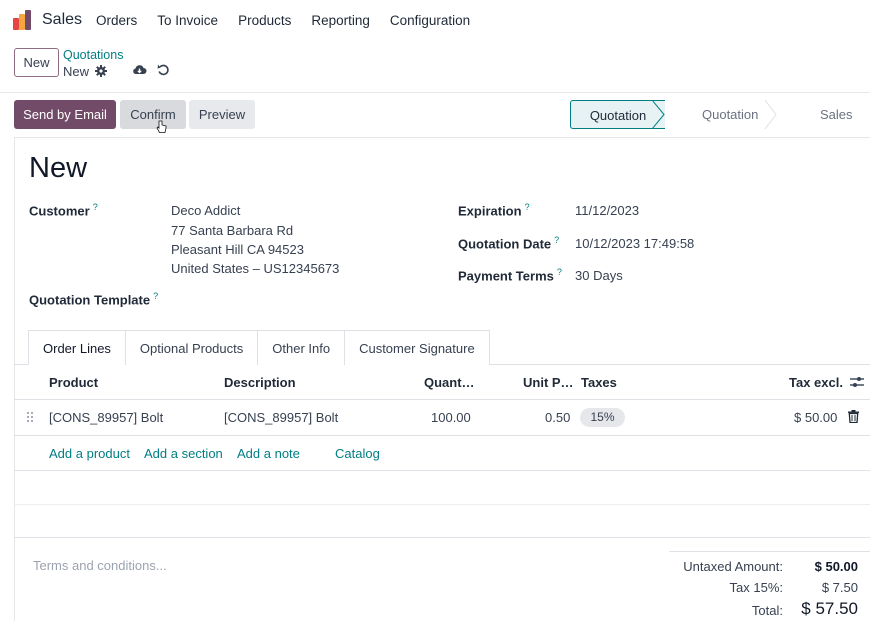  I want to click on expiration-label: Expiration?, so click(494, 210).